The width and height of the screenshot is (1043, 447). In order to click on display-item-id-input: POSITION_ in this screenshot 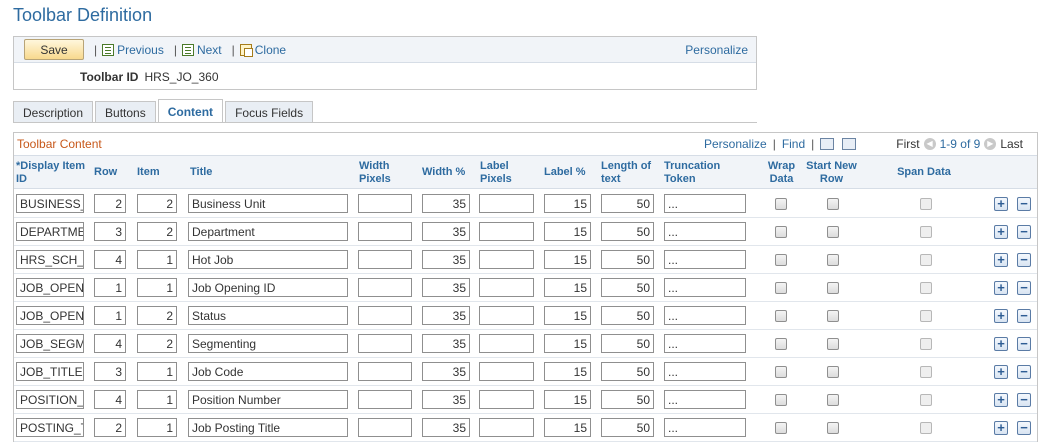, I will do `click(50, 399)`.